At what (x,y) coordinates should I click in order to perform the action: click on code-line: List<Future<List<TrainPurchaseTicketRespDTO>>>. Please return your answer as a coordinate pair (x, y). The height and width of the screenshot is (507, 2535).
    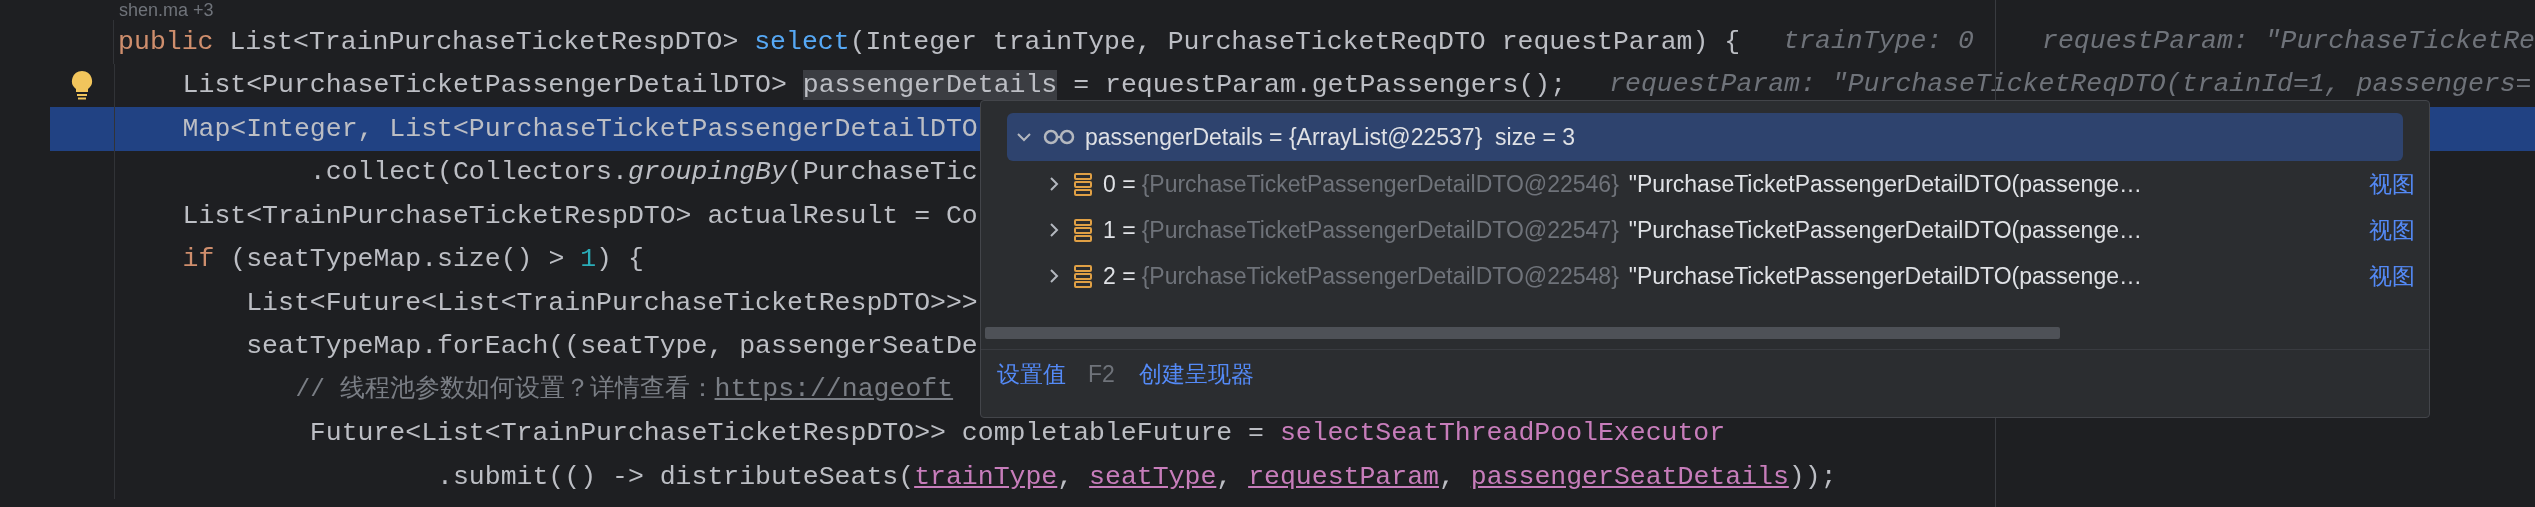
    Looking at the image, I should click on (611, 302).